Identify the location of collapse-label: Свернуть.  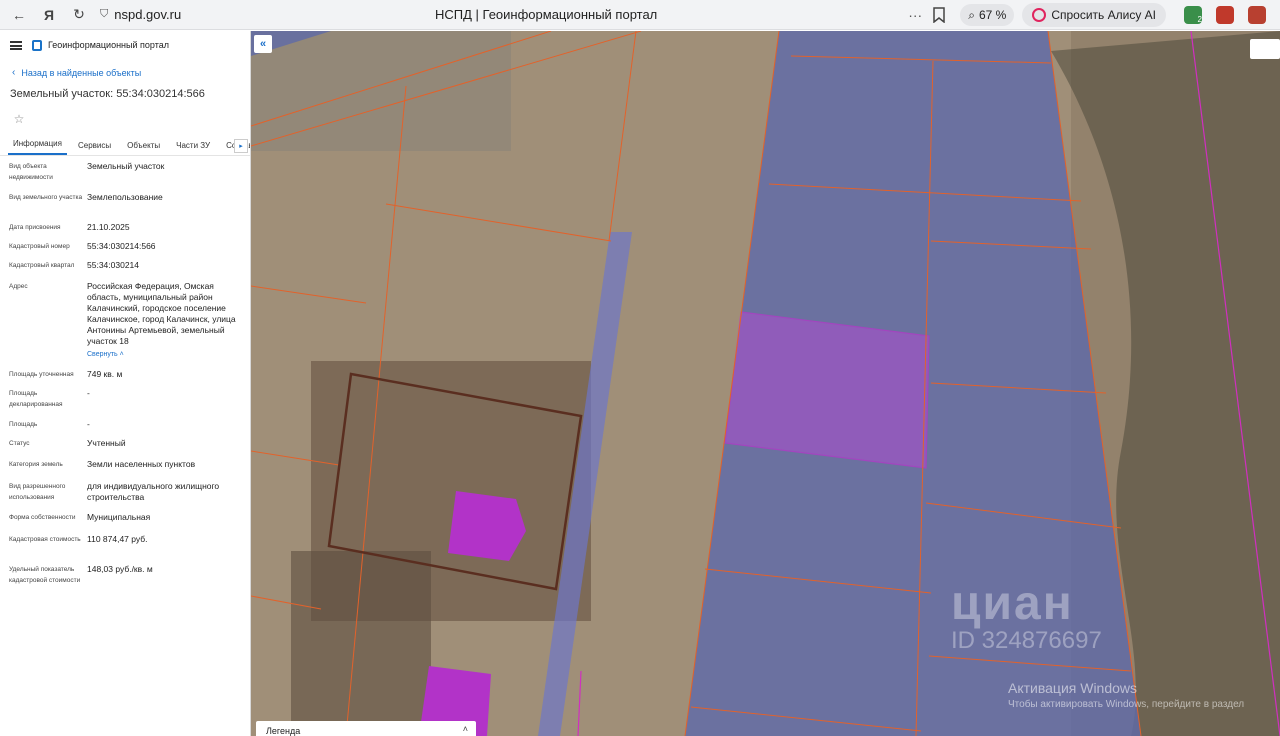
(102, 354).